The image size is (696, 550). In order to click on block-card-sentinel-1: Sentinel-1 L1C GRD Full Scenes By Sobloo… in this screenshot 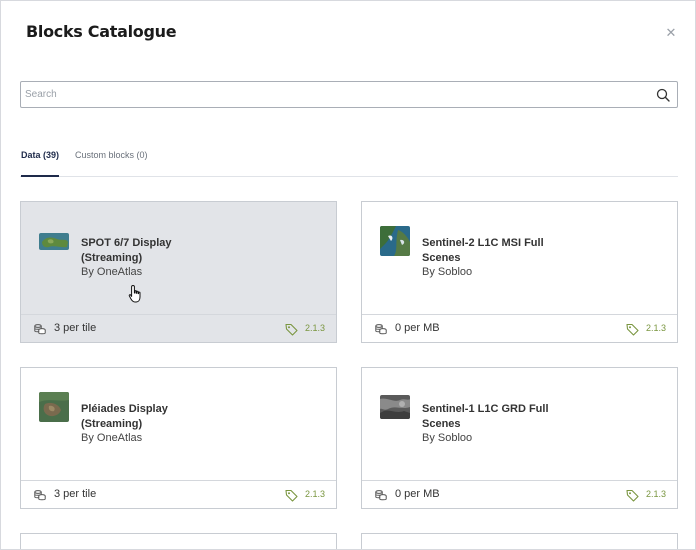, I will do `click(519, 438)`.